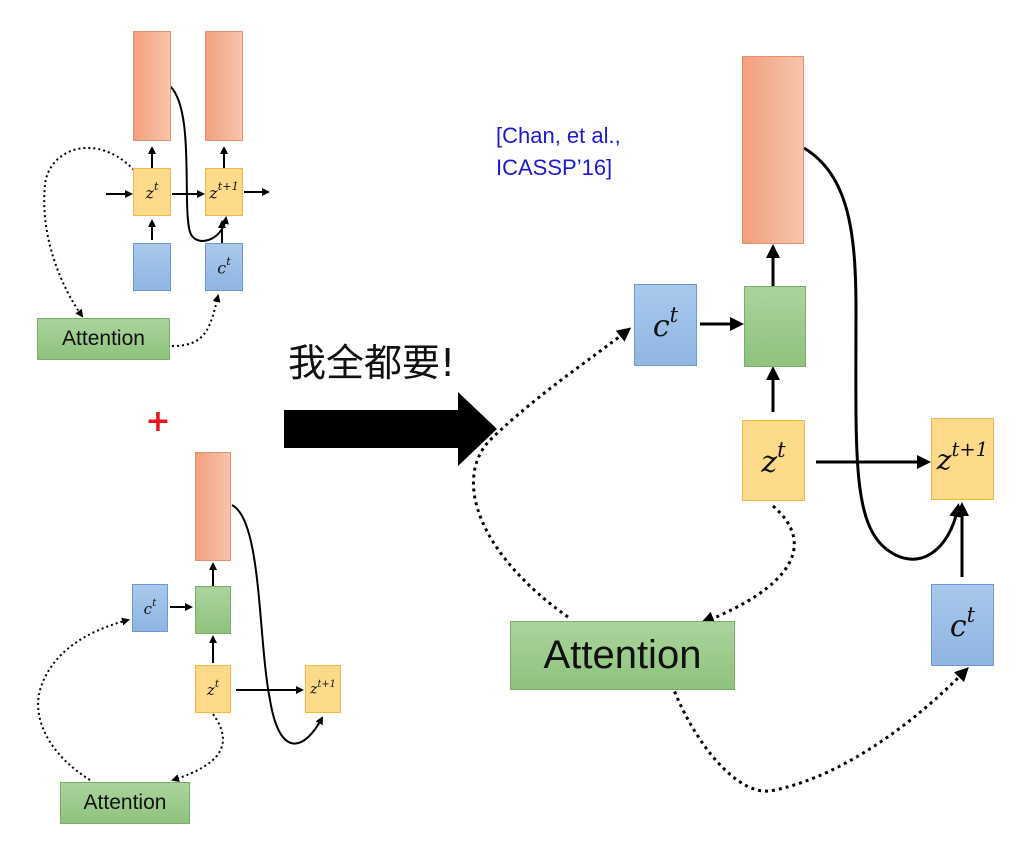  I want to click on attention-node-bottom: Attention, so click(125, 803).